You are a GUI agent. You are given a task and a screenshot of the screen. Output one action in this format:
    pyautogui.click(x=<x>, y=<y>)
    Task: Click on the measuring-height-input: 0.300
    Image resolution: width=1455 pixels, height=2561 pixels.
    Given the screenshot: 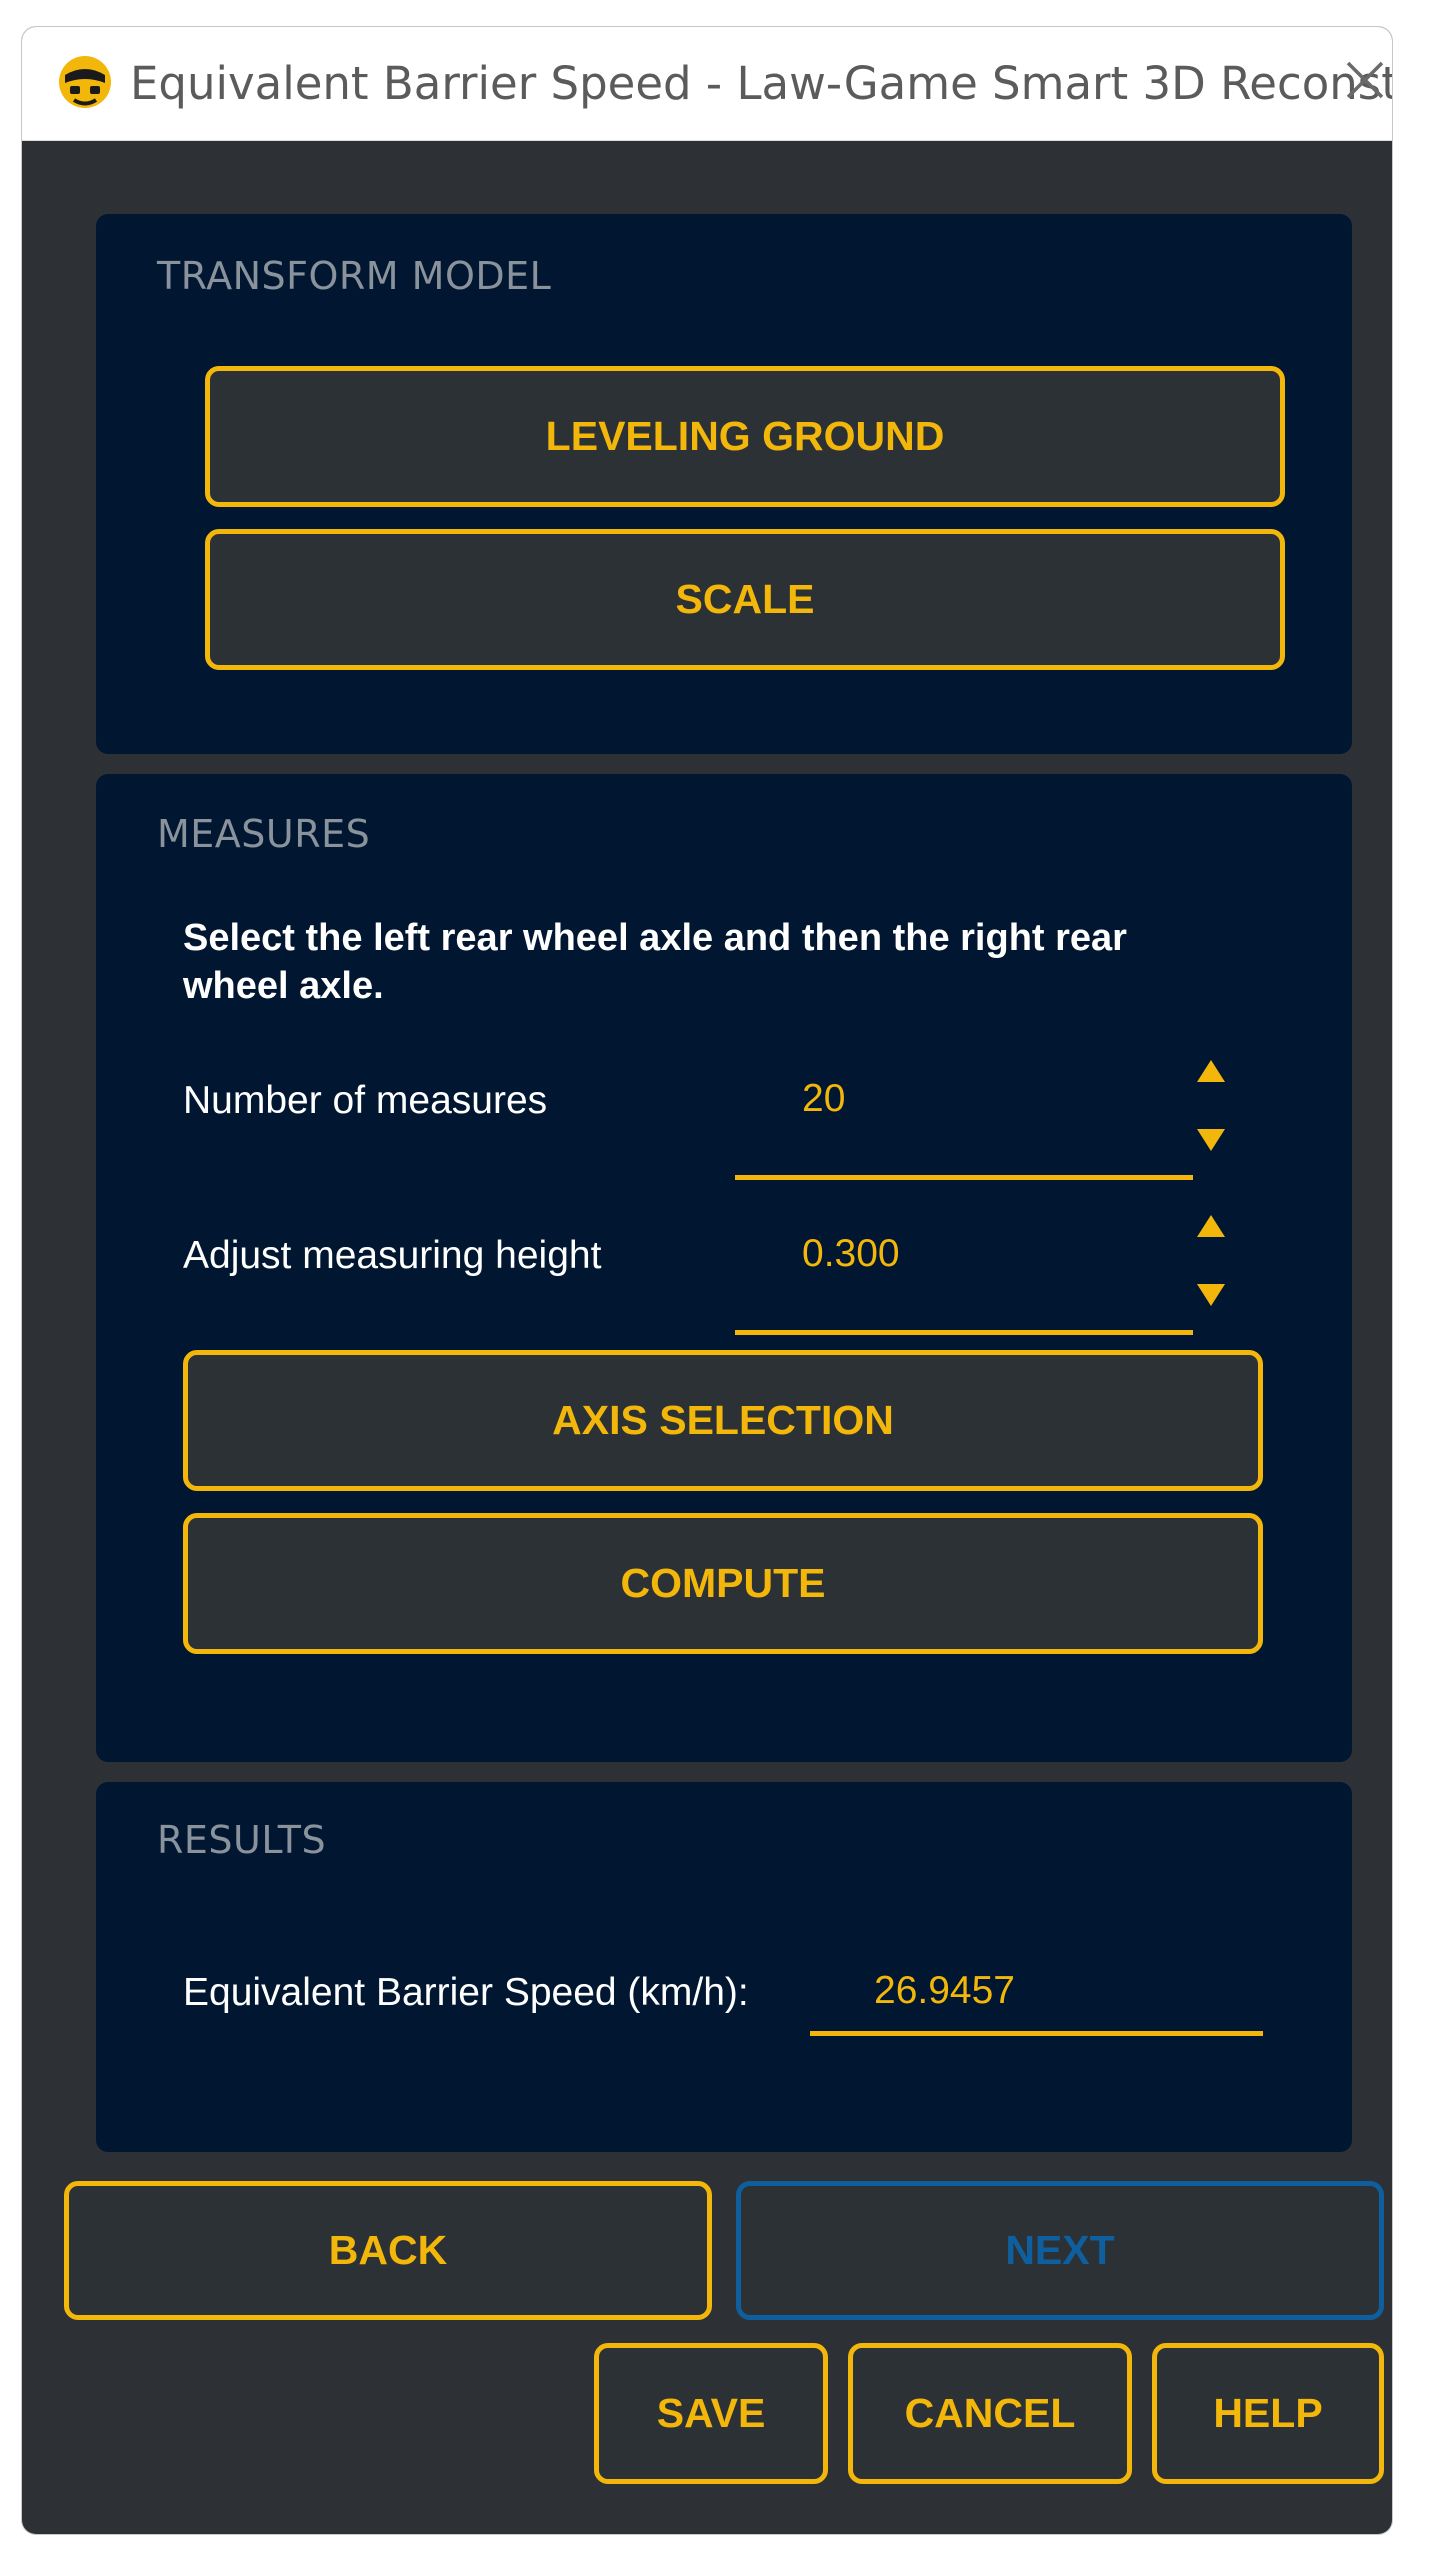 What is the action you would take?
    pyautogui.click(x=851, y=1254)
    